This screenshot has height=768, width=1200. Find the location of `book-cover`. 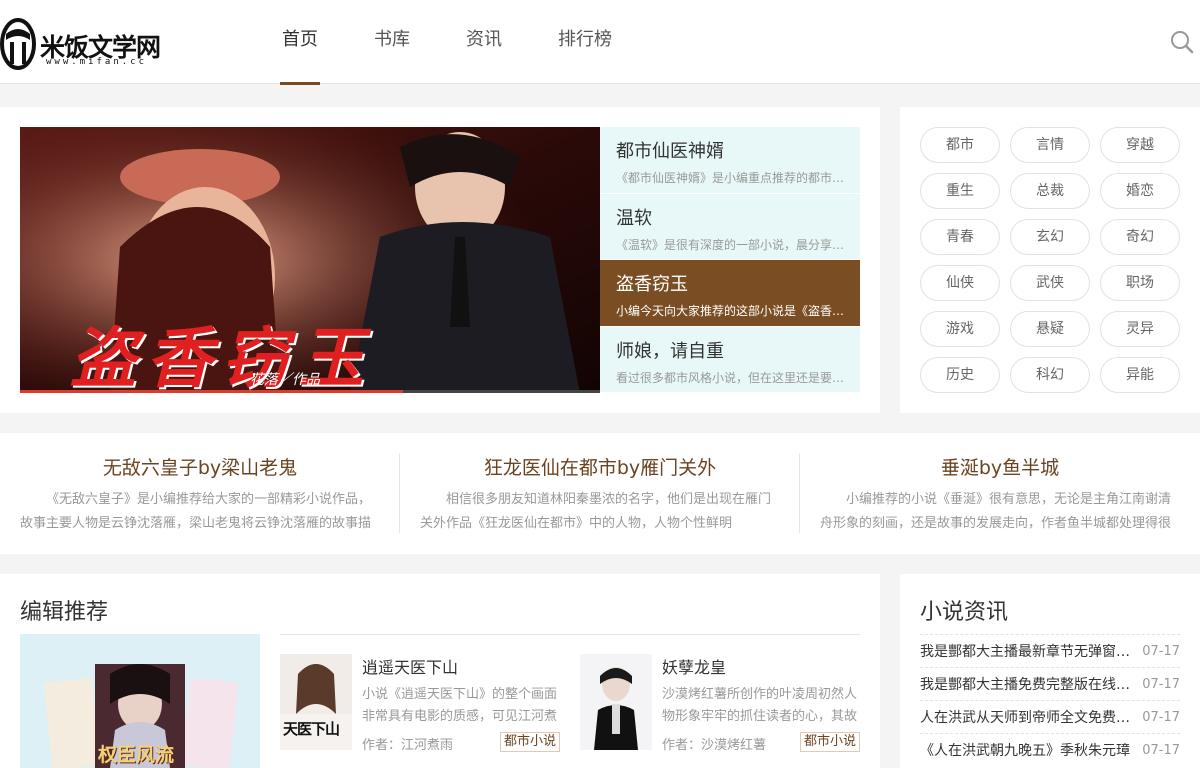

book-cover is located at coordinates (616, 702).